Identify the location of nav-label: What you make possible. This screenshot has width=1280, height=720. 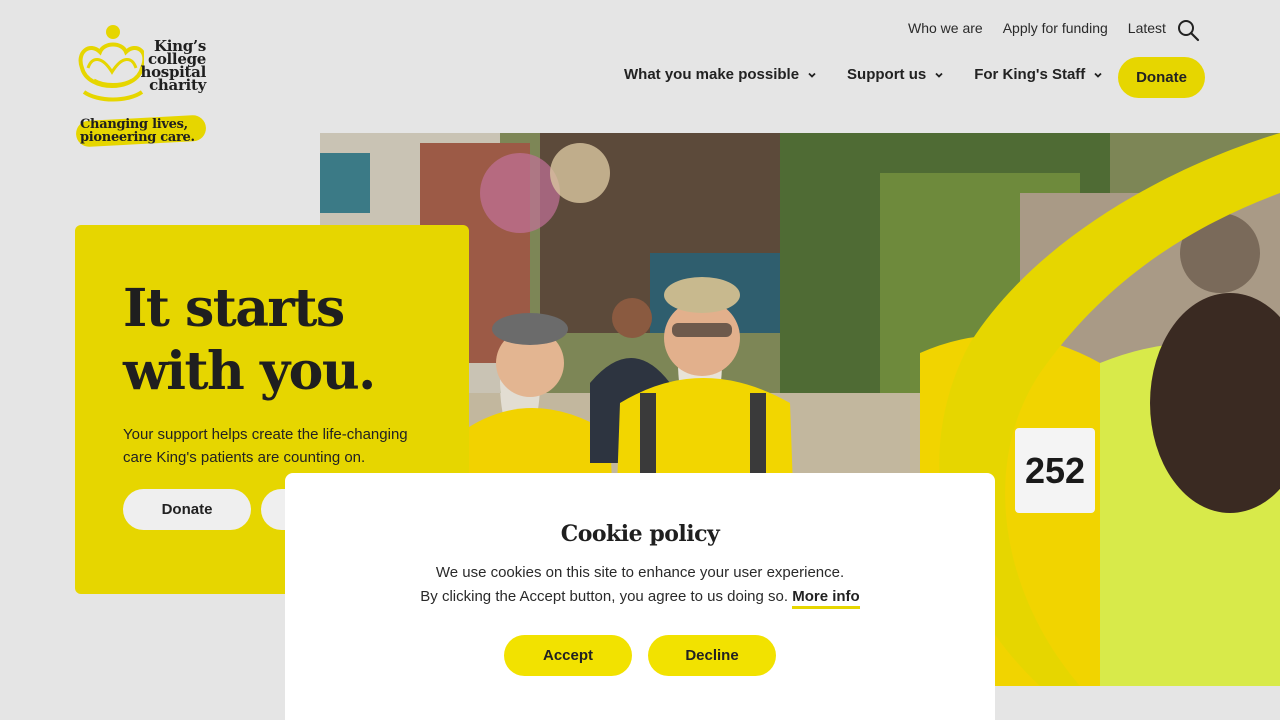
(712, 74).